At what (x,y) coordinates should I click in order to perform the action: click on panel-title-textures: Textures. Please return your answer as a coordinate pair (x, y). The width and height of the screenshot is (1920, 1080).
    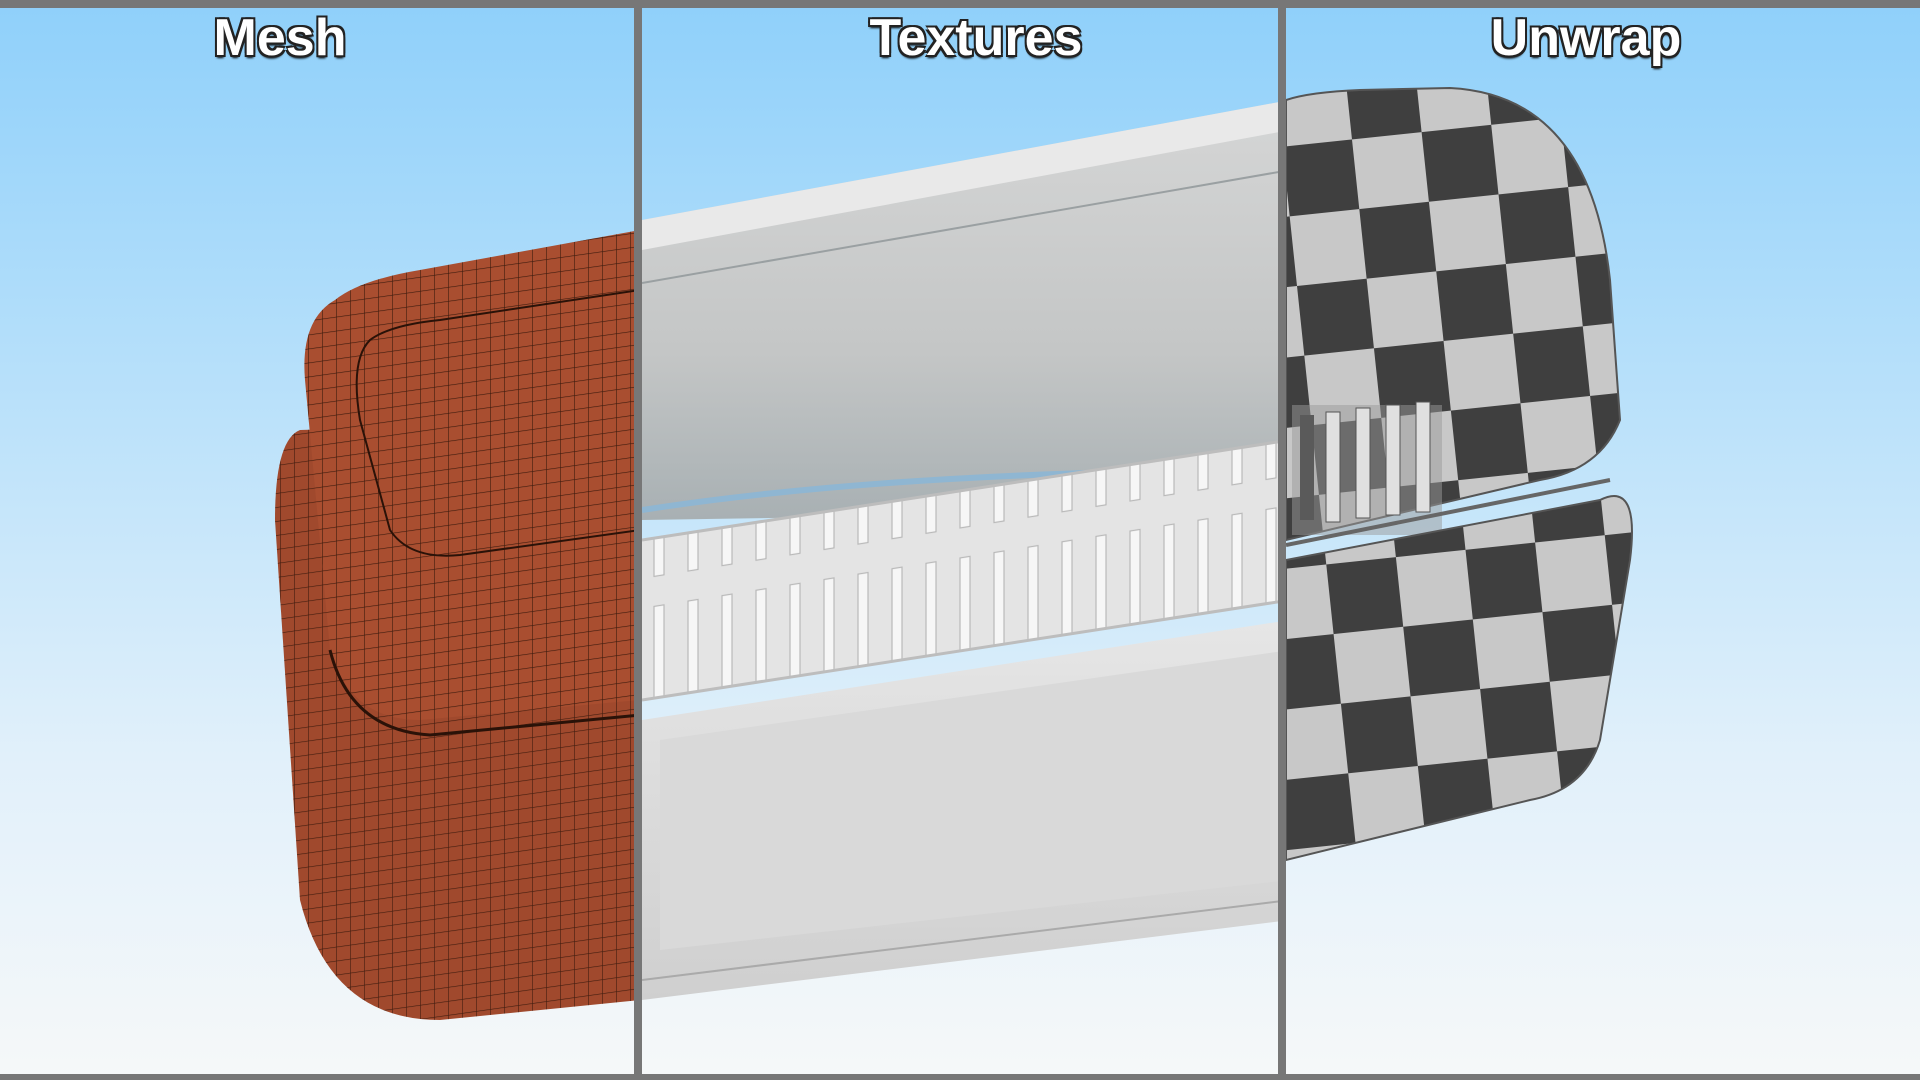
    Looking at the image, I should click on (976, 38).